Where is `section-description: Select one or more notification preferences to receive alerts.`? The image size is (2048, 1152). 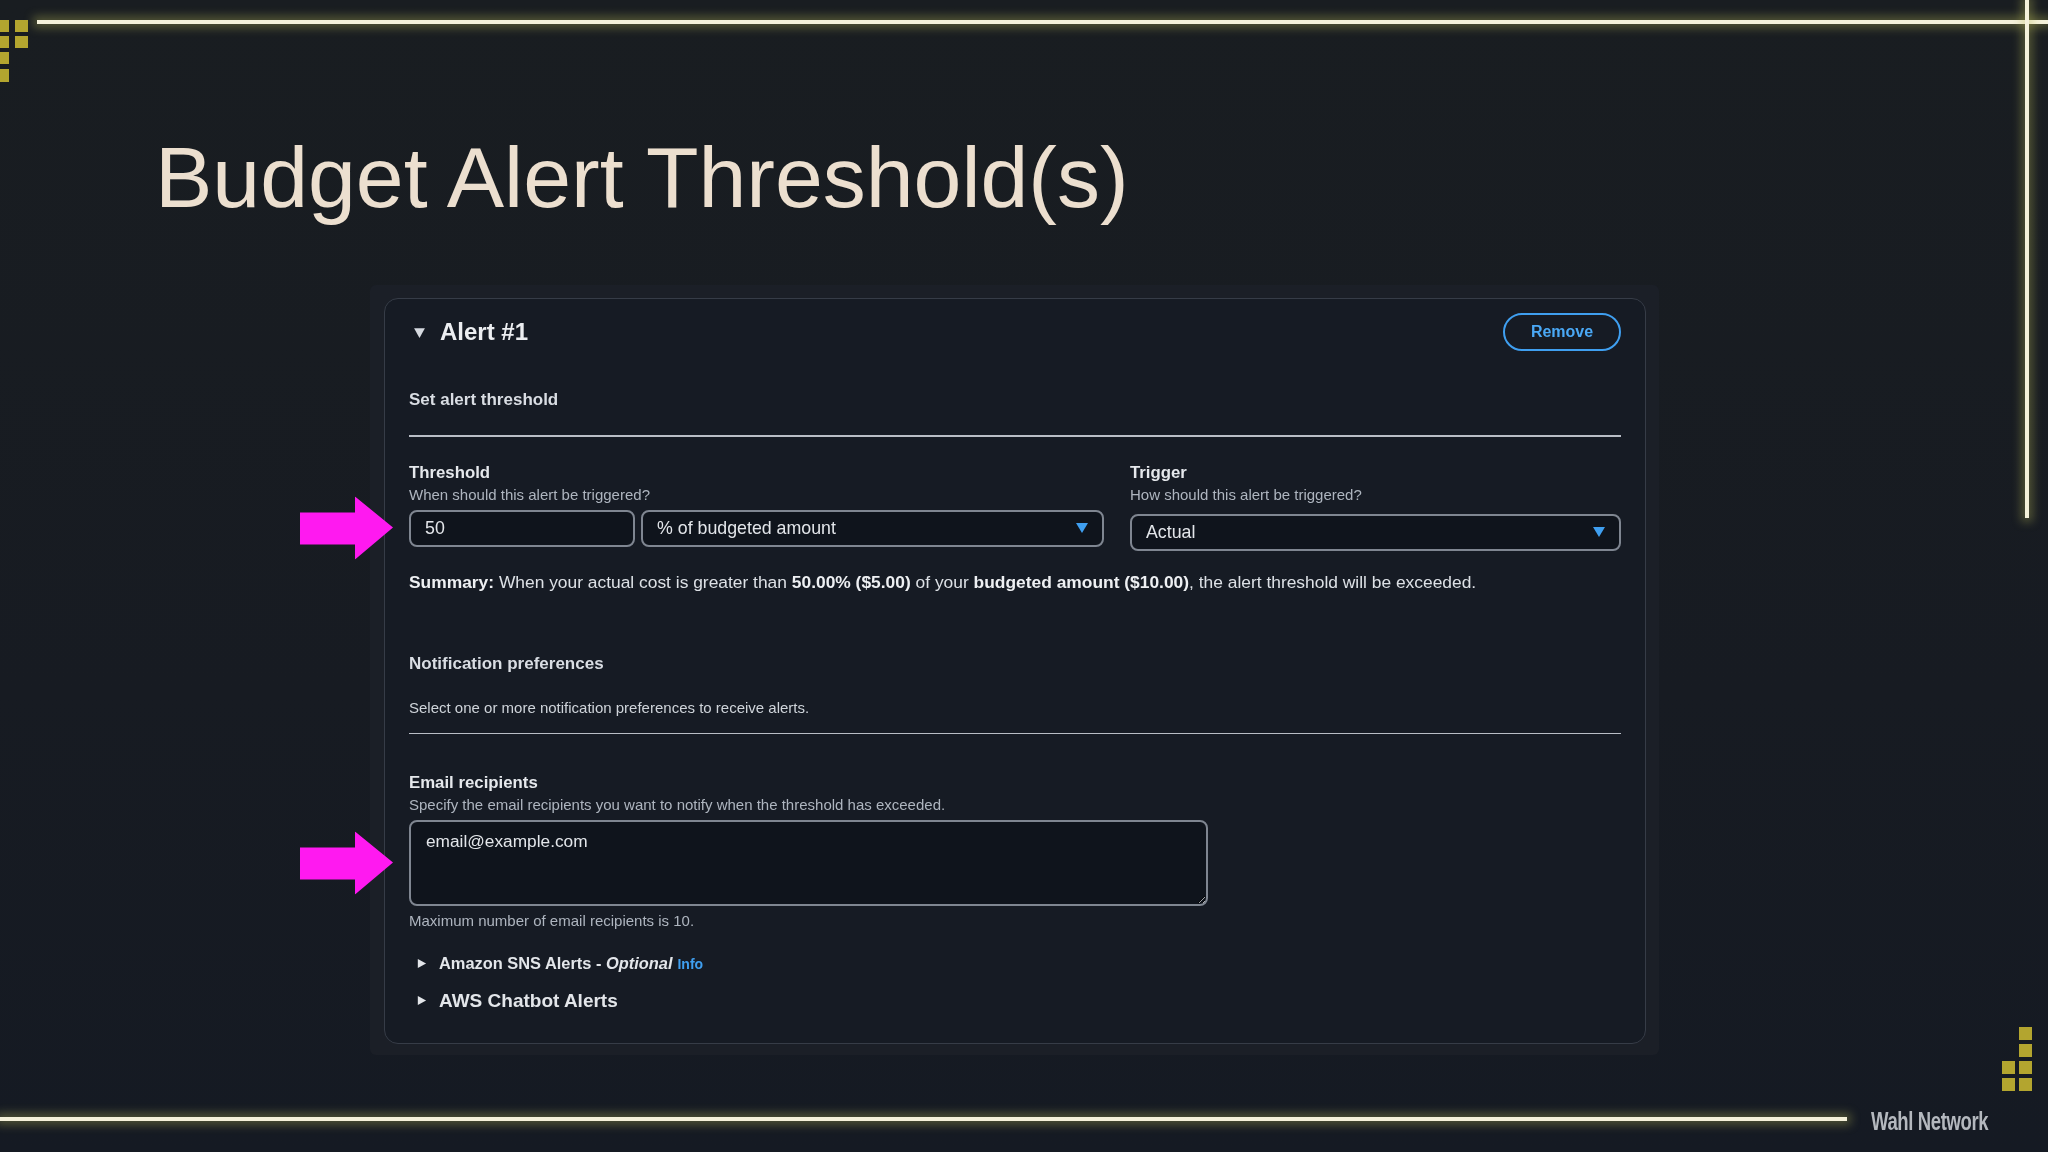
section-description: Select one or more notification preferences to receive alerts. is located at coordinates (609, 707).